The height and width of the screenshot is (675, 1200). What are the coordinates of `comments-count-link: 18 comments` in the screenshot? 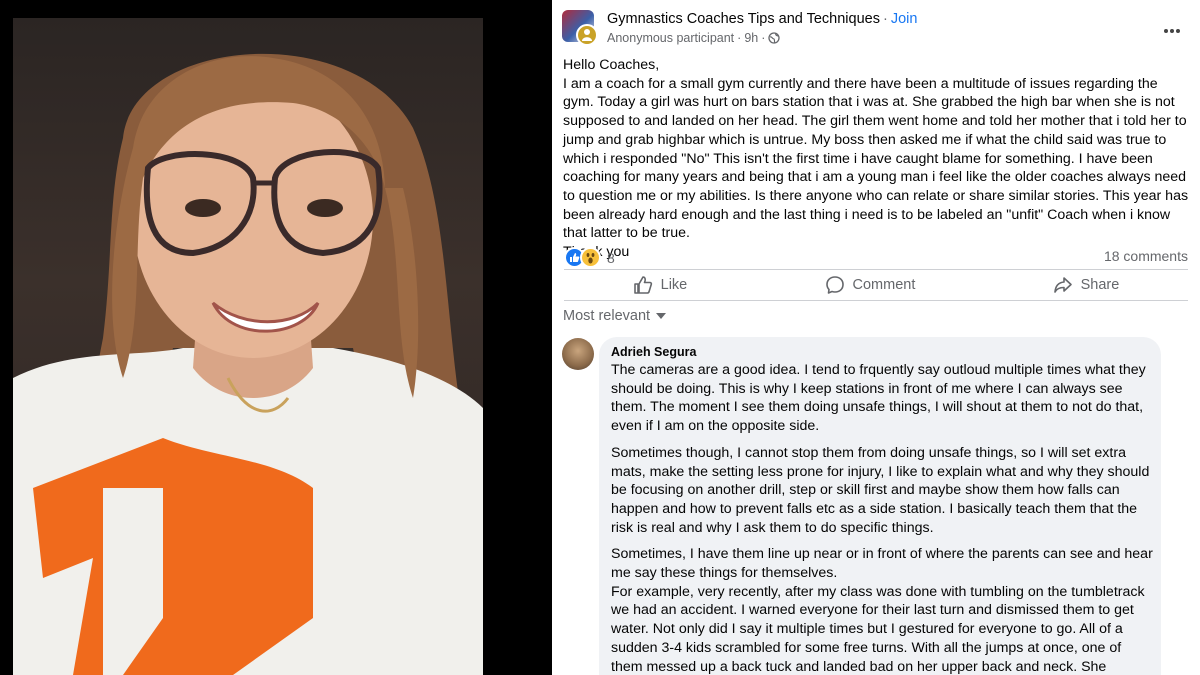 It's located at (1146, 256).